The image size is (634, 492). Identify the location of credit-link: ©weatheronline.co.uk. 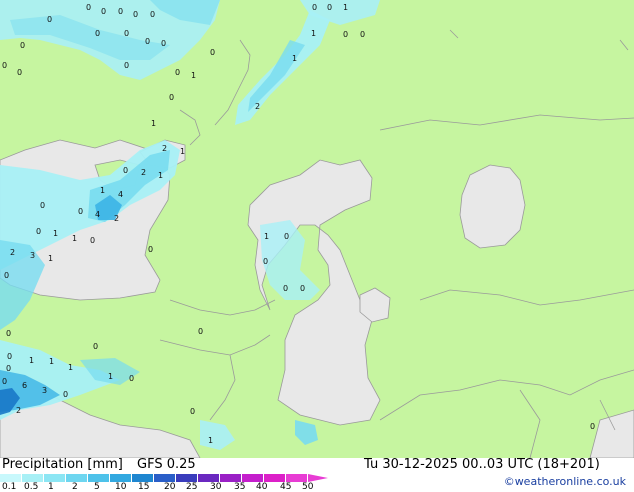
(565, 481).